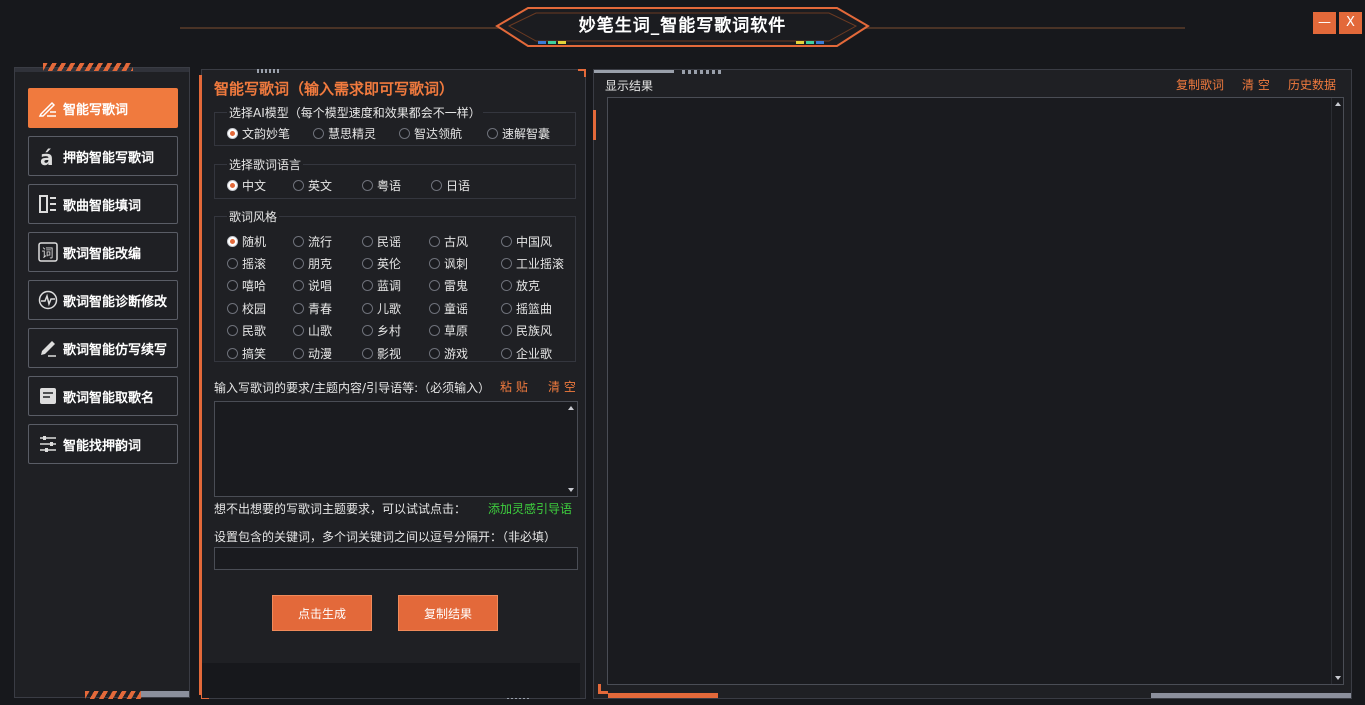 This screenshot has height=705, width=1365. What do you see at coordinates (381, 308) in the screenshot?
I see `style-radio-option: 儿歌` at bounding box center [381, 308].